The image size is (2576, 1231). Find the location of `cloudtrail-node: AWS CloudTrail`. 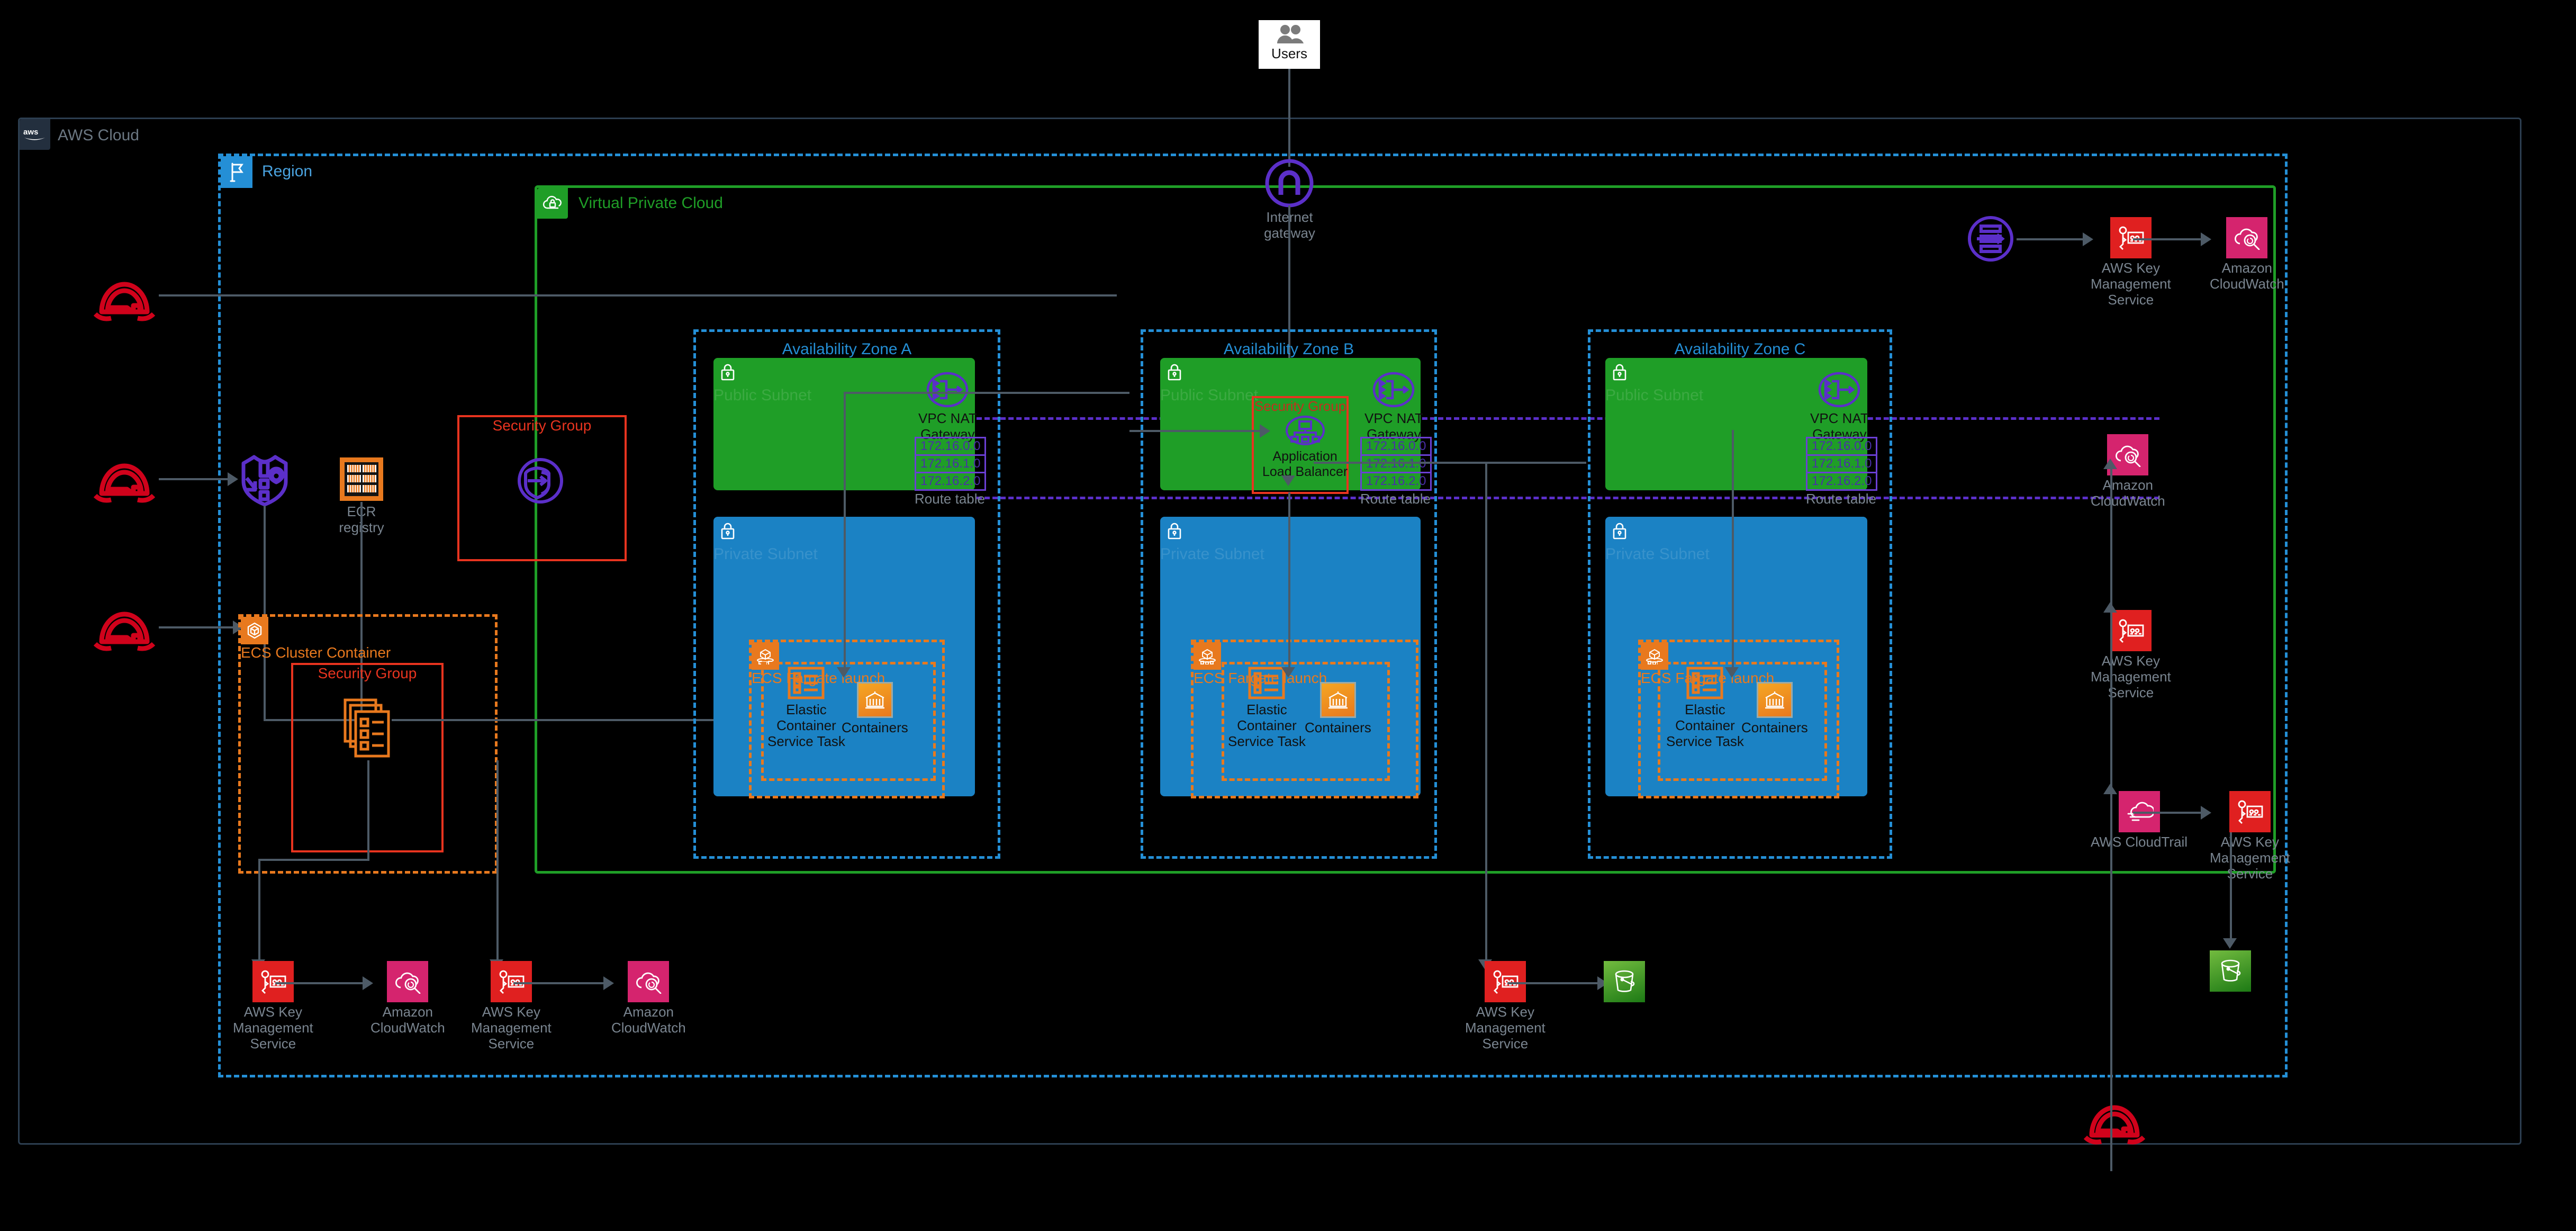

cloudtrail-node: AWS CloudTrail is located at coordinates (2139, 820).